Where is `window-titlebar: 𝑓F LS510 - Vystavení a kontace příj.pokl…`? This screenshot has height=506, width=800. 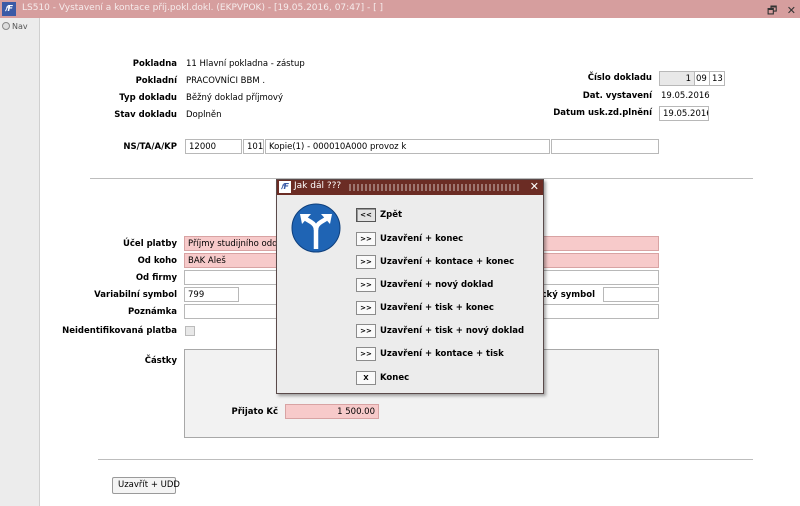 window-titlebar: 𝑓F LS510 - Vystavení a kontace příj.pokl… is located at coordinates (400, 9).